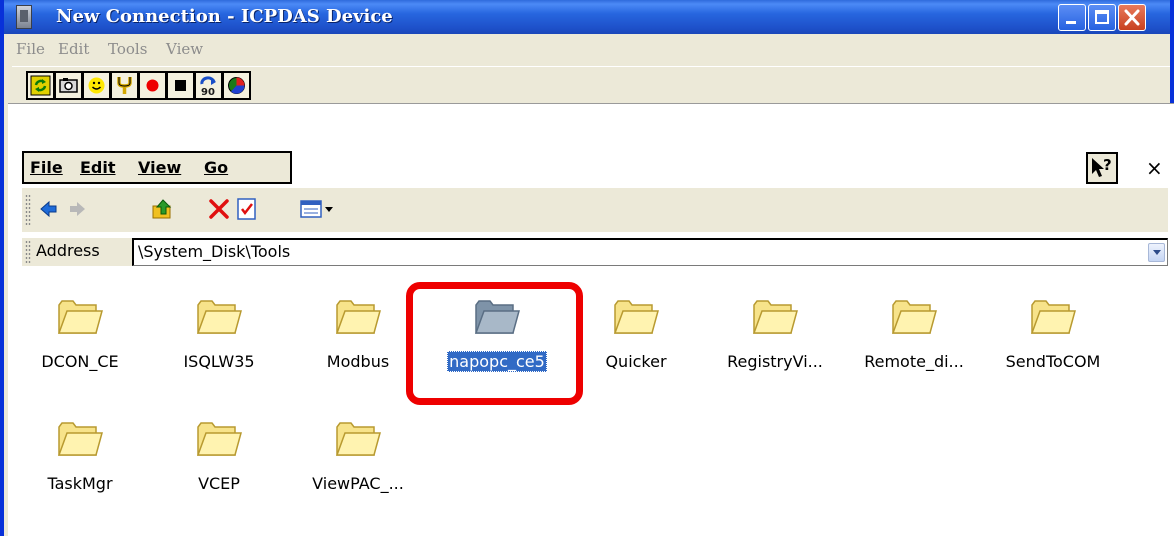 This screenshot has width=1174, height=537. What do you see at coordinates (98, 167) in the screenshot?
I see `ce-menu-edit: Edit` at bounding box center [98, 167].